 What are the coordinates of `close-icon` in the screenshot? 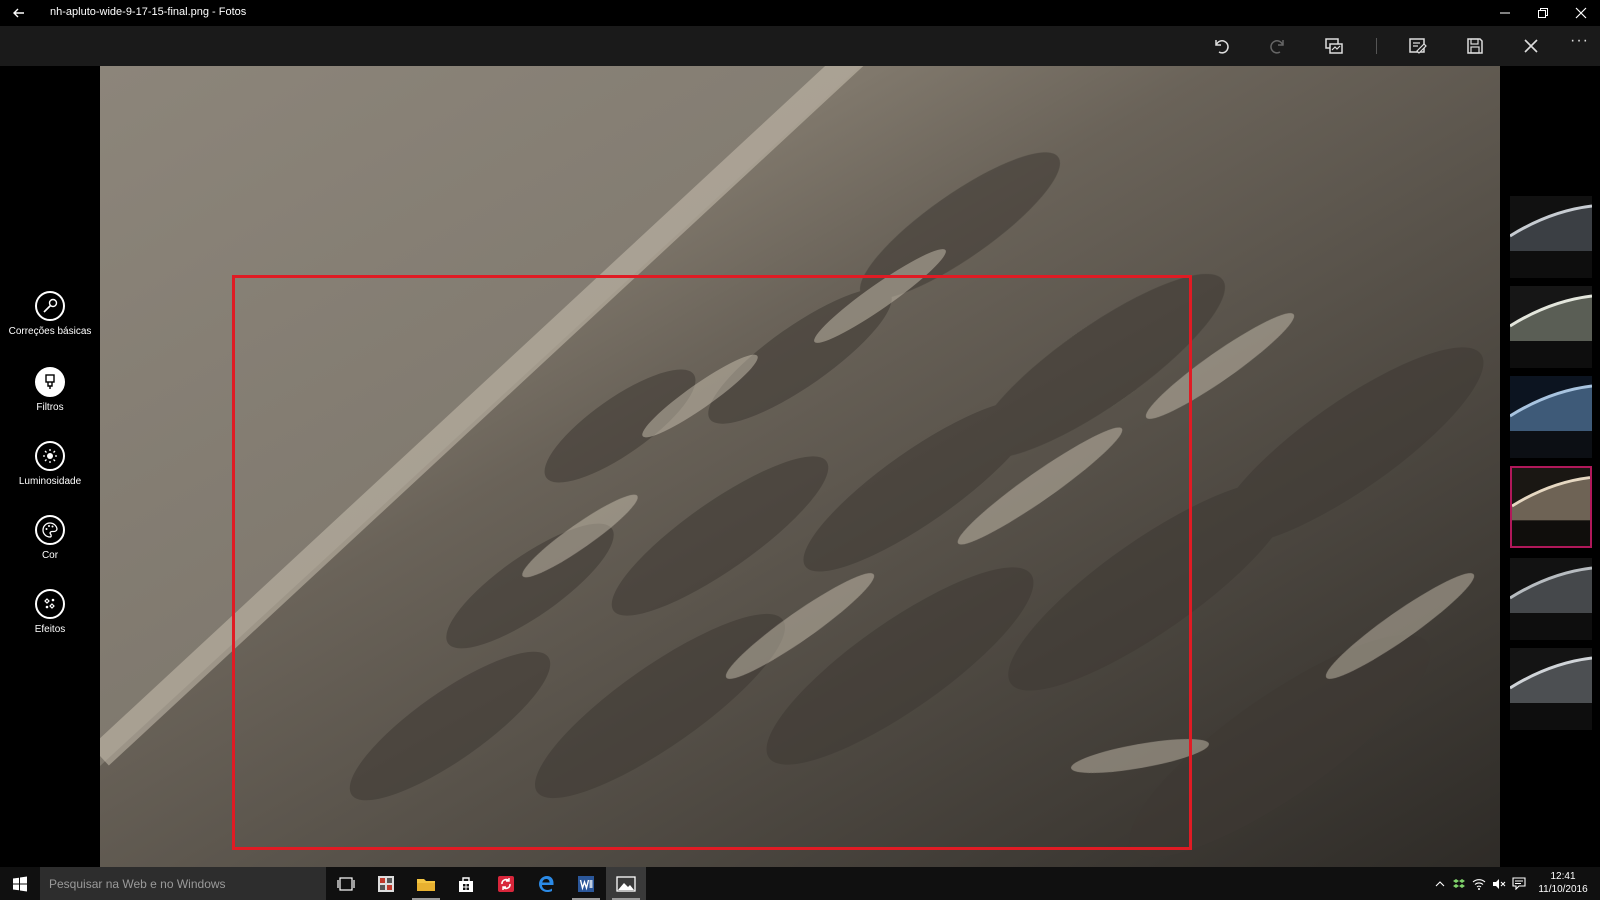 It's located at (1581, 13).